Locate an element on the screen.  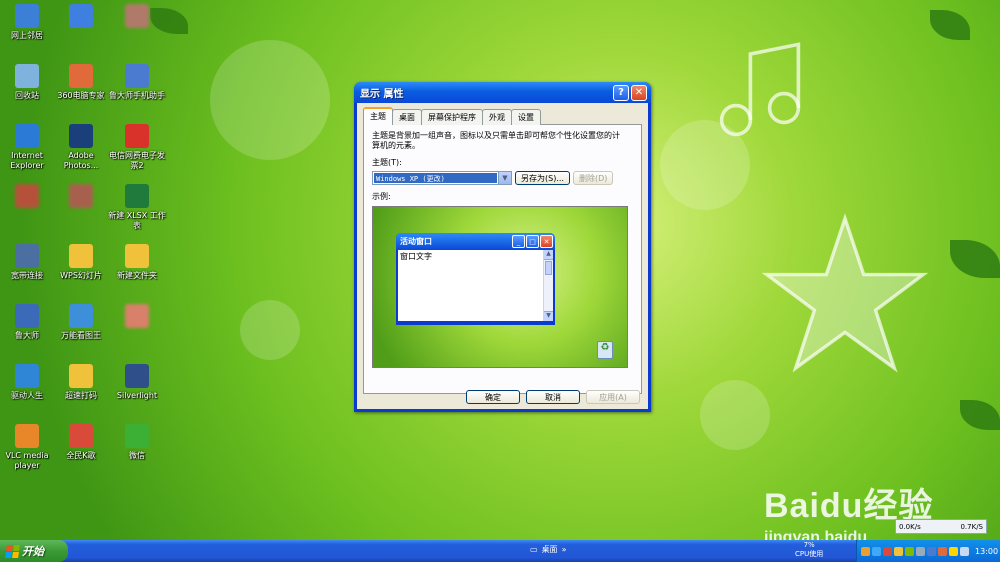
baidu-netdisk-icon is located at coordinates (81, 16).